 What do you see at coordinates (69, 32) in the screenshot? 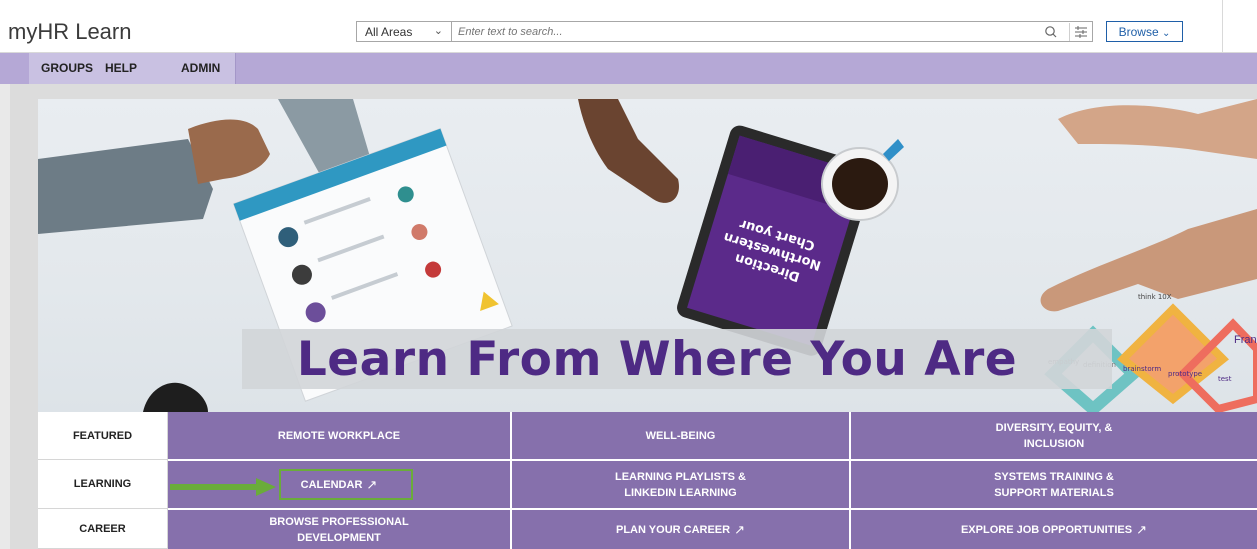
I see `app-title: myHR Learn` at bounding box center [69, 32].